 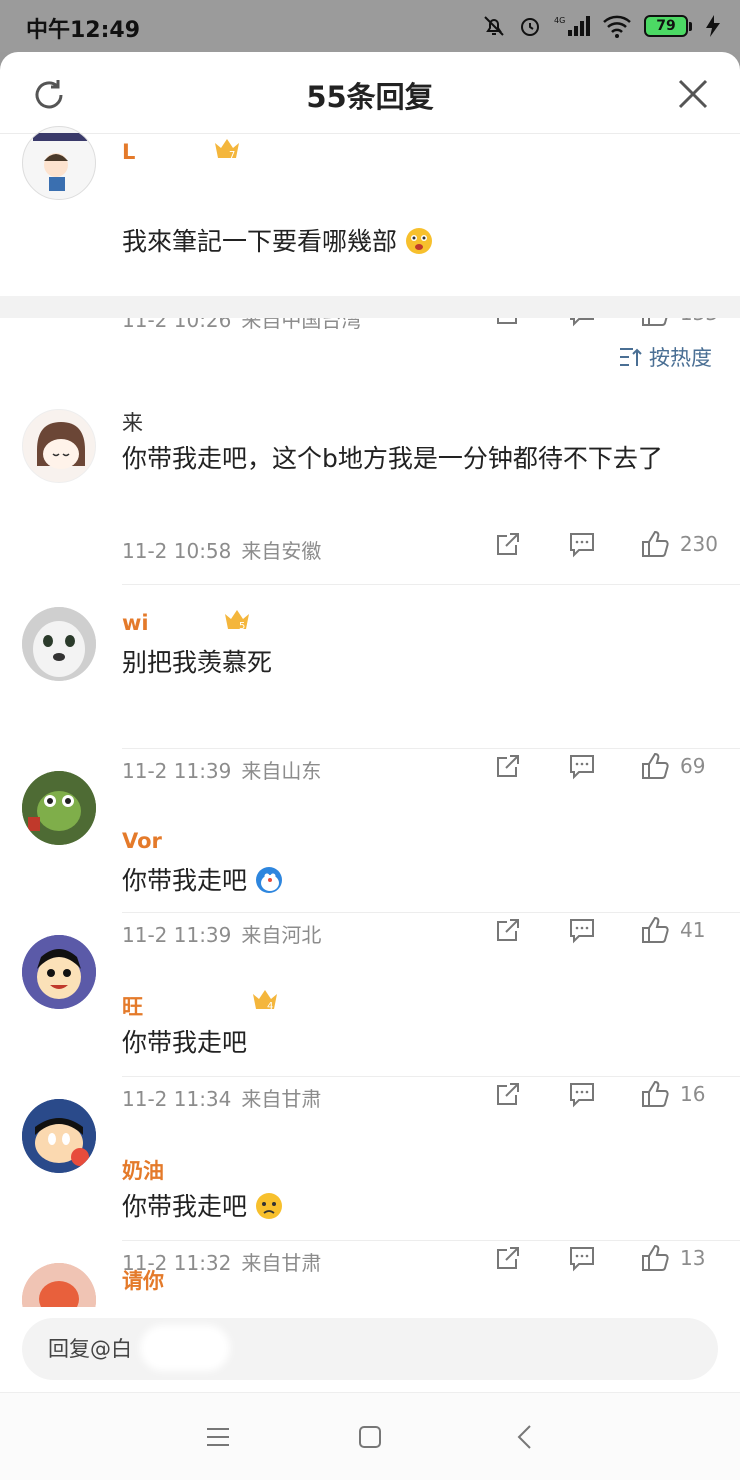 What do you see at coordinates (370, 26) in the screenshot?
I see `status-bar: 中午12:49 4G 79` at bounding box center [370, 26].